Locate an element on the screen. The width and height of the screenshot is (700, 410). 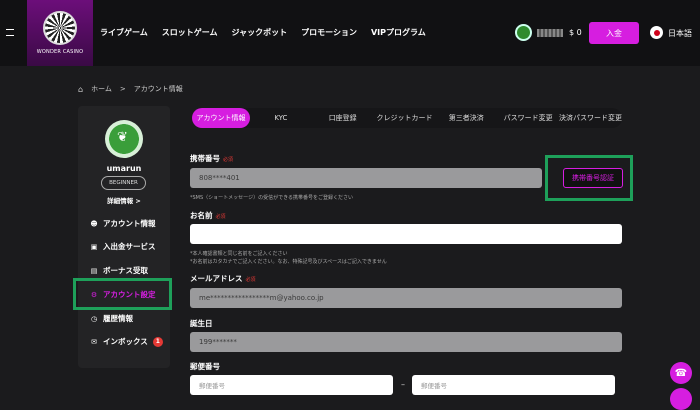
scroll-top-button is located at coordinates (681, 399).